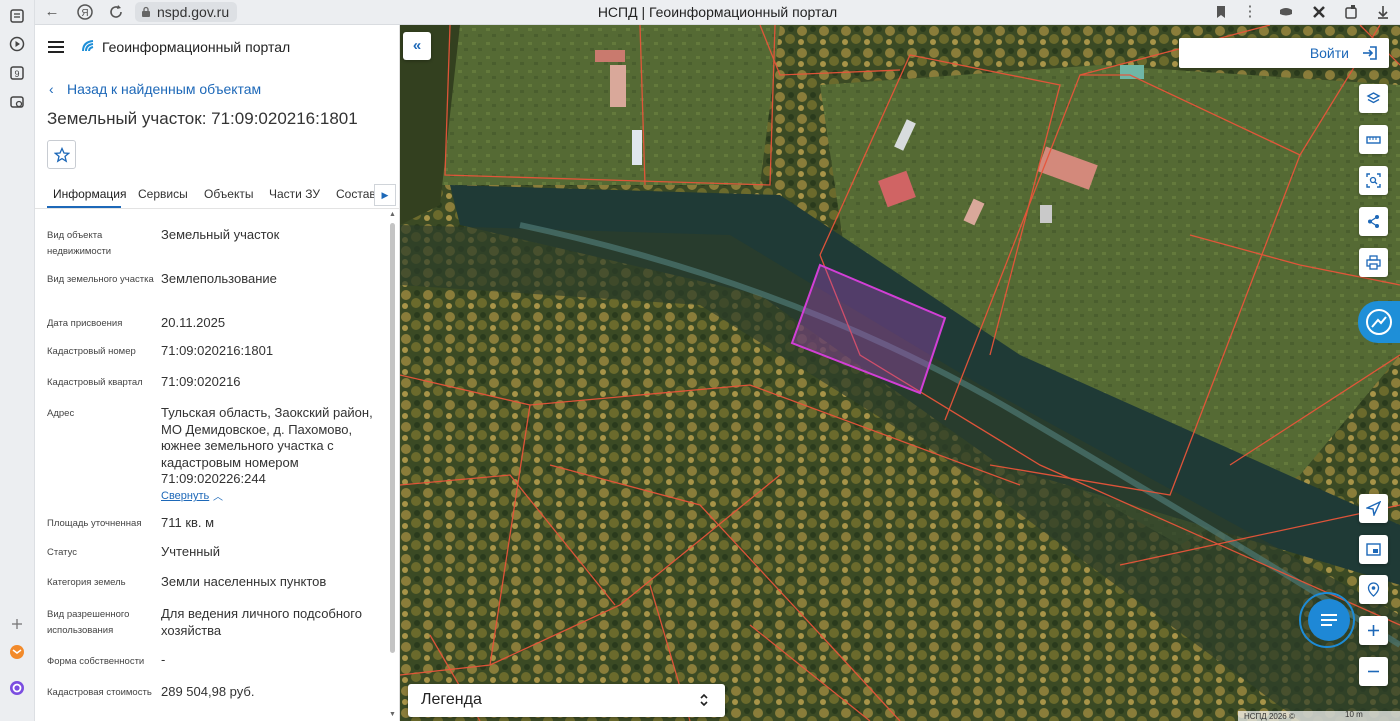 This screenshot has width=1400, height=721. What do you see at coordinates (17, 16) in the screenshot?
I see `news-icon` at bounding box center [17, 16].